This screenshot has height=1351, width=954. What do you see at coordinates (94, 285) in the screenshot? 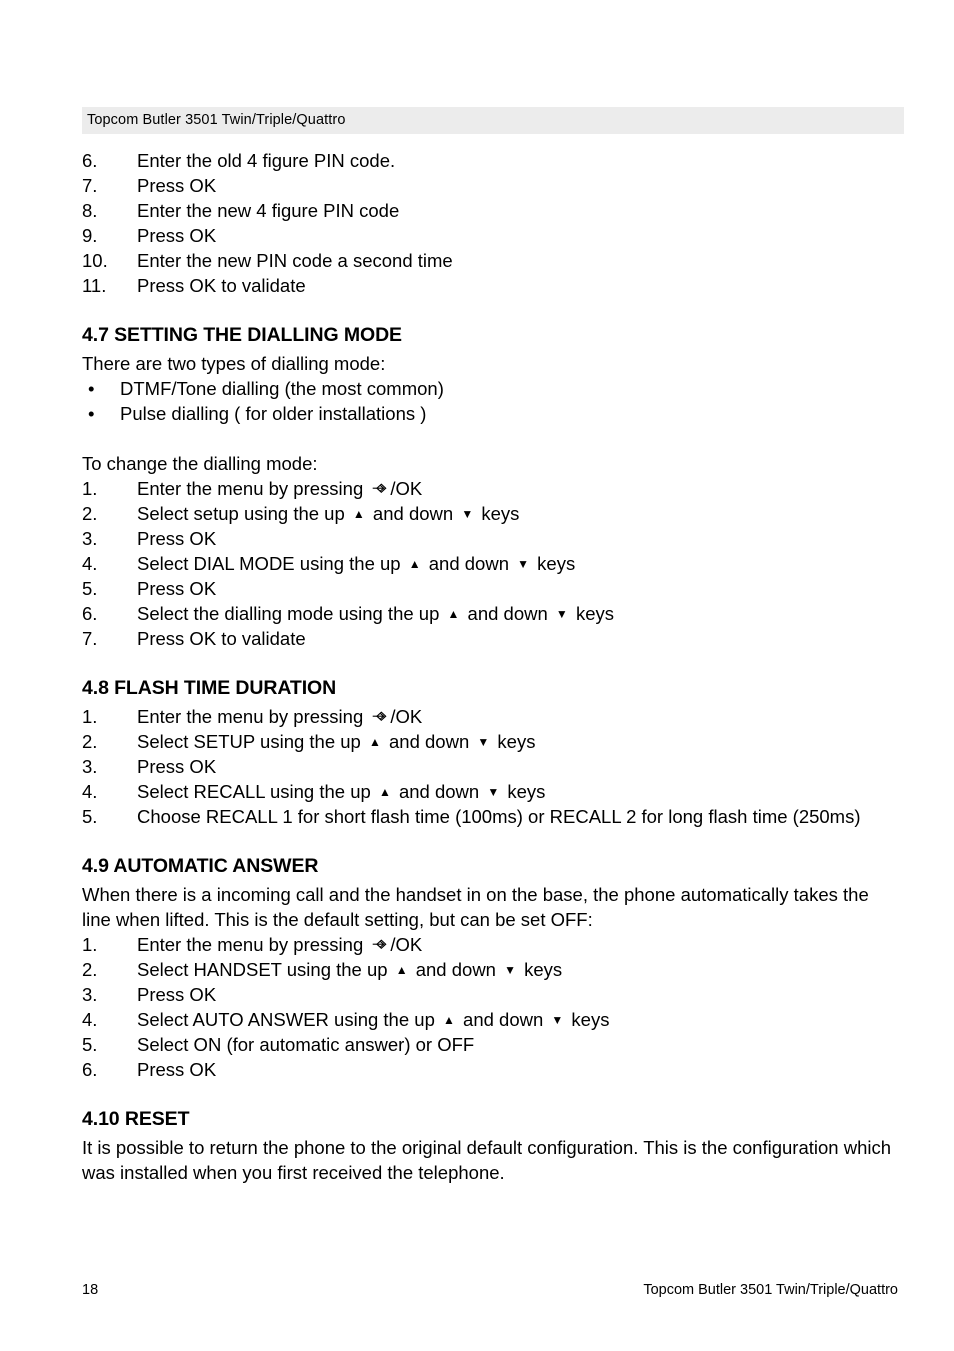
I see `list-marker: 11.` at bounding box center [94, 285].